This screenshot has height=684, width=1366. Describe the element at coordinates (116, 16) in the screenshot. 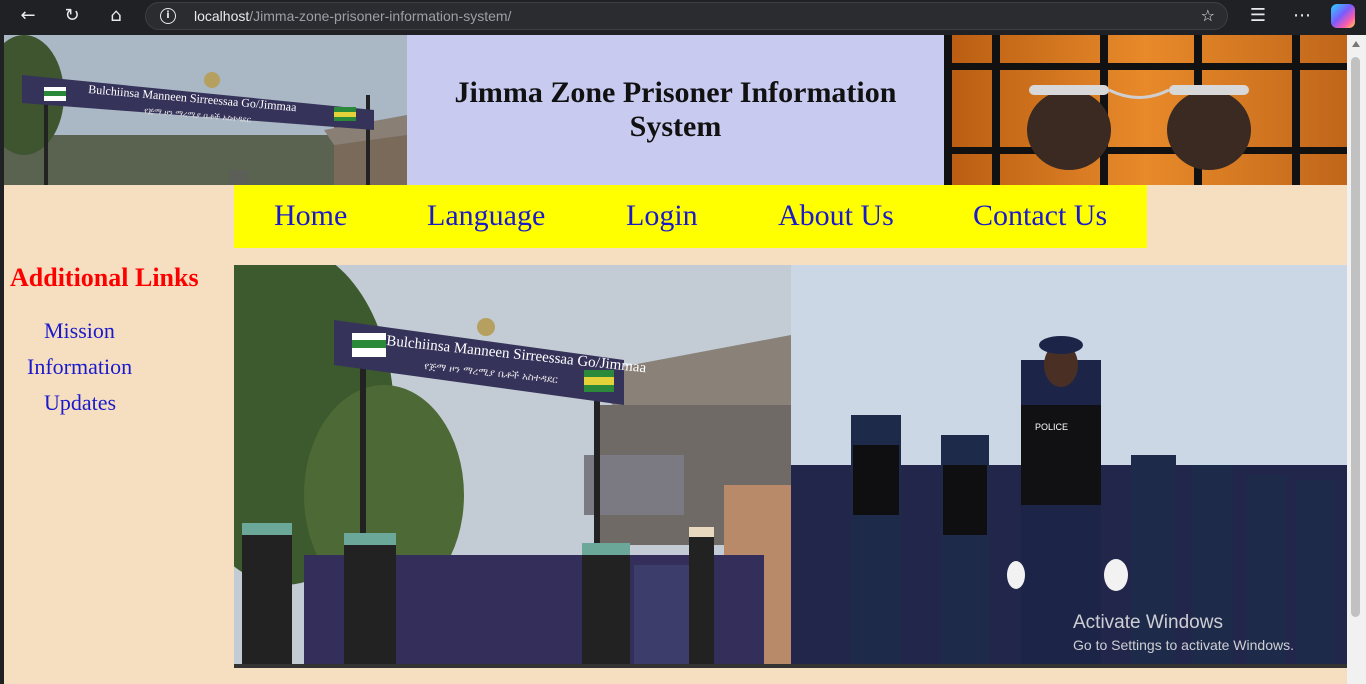

I see `home-icon: ⌂` at that location.